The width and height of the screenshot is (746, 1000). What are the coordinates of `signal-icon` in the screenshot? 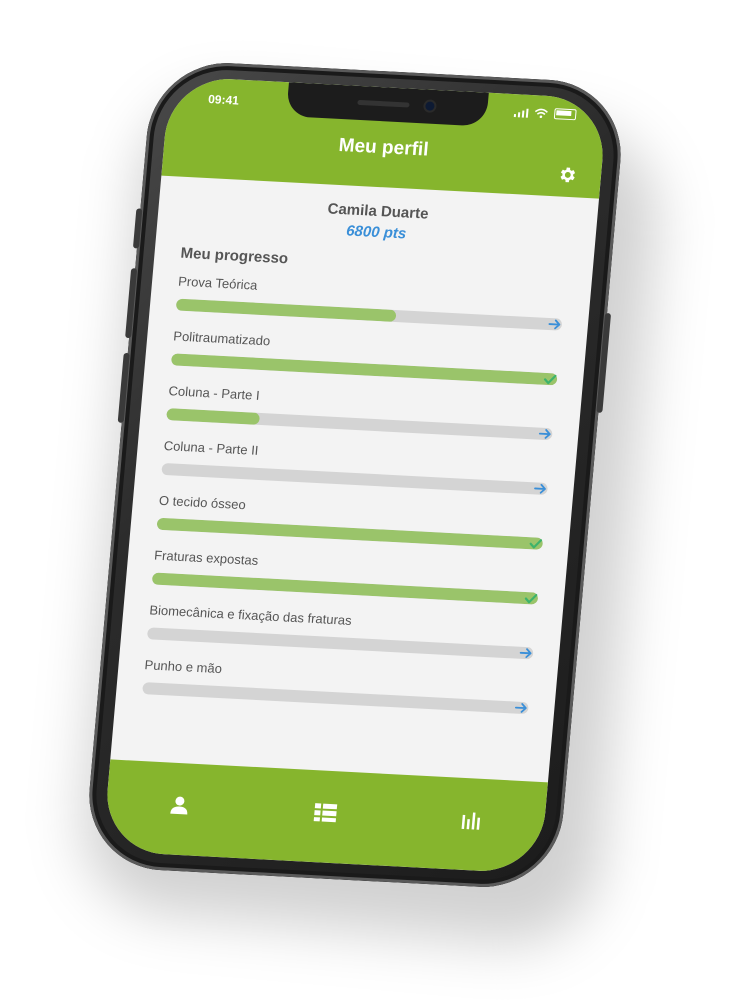 It's located at (521, 112).